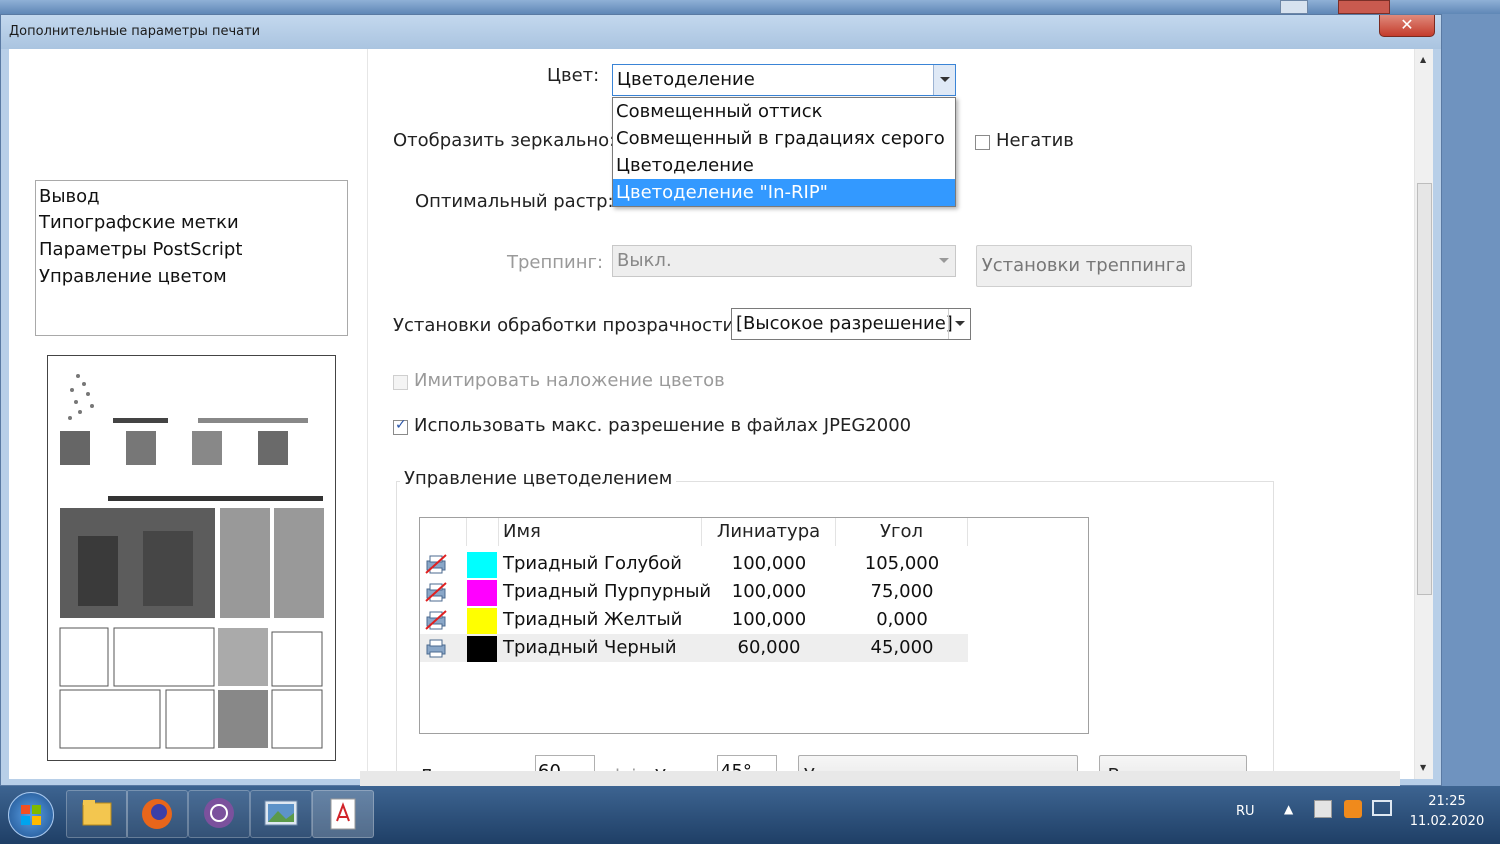 The width and height of the screenshot is (1500, 844). I want to click on scroll-down-arrow-icon: ▼, so click(1423, 767).